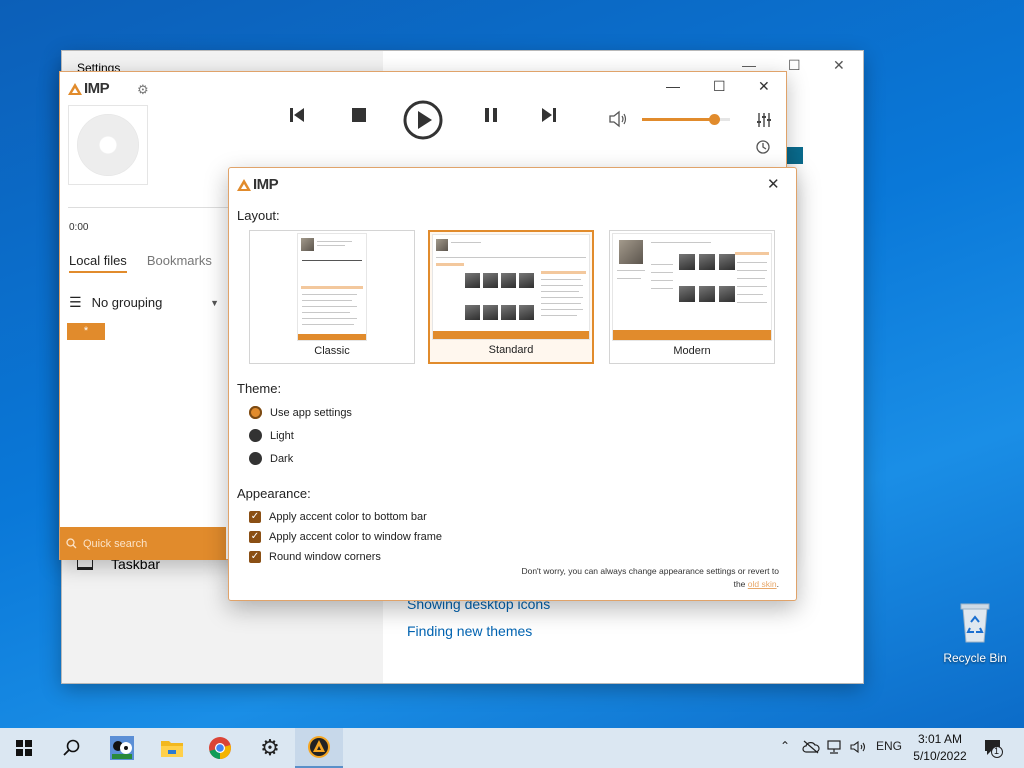 The width and height of the screenshot is (1024, 768). What do you see at coordinates (148, 207) in the screenshot?
I see `seek-bar` at bounding box center [148, 207].